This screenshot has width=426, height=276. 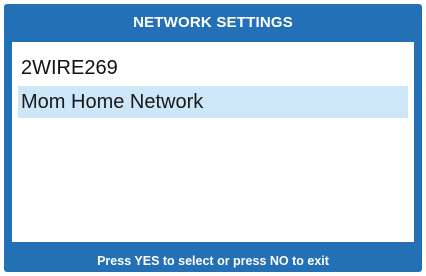 I want to click on page-title: NETWORK SETTINGS, so click(x=213, y=22).